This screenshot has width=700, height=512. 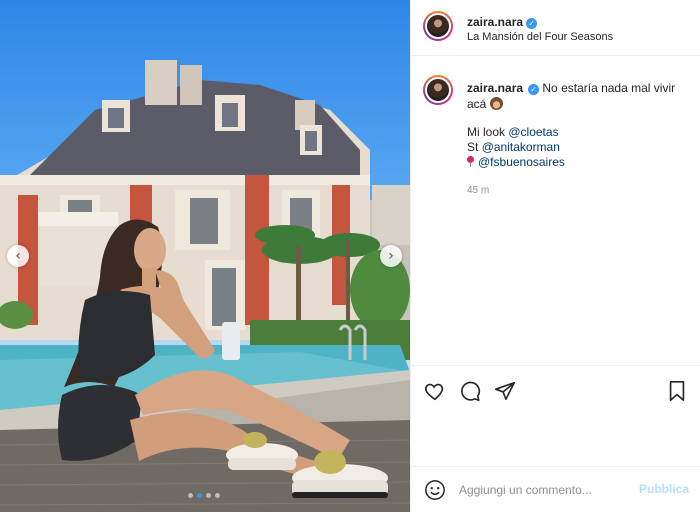 I want to click on header-user: zaira.nara ✓, so click(x=502, y=22).